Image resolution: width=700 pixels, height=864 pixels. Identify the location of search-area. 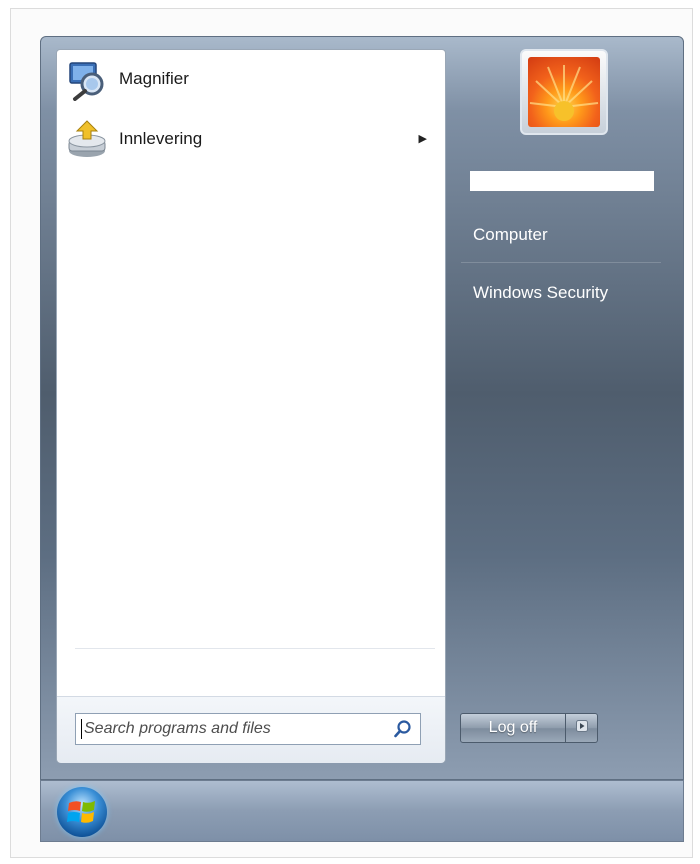
(251, 729).